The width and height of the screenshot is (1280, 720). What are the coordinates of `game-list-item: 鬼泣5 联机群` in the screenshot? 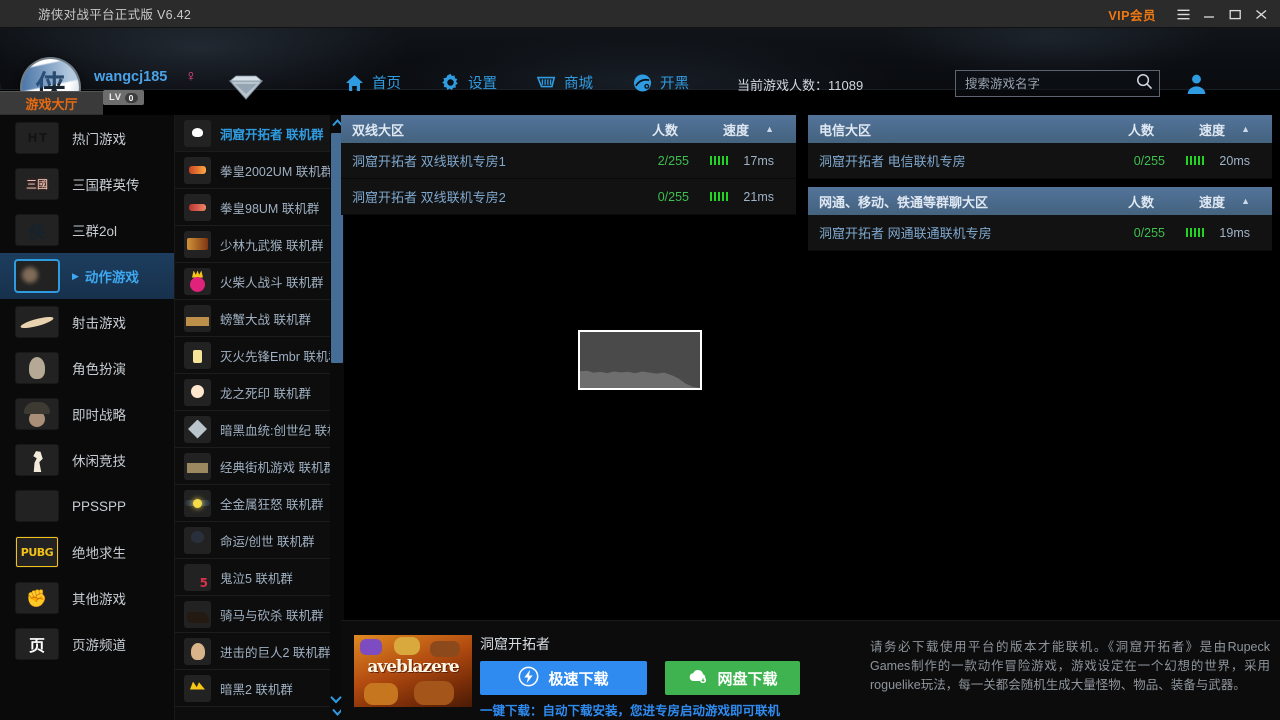 It's located at (252, 577).